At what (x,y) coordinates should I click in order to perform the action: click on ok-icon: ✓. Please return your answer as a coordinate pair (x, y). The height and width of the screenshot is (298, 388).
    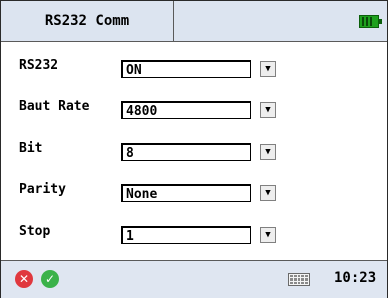
    Looking at the image, I should click on (50, 279).